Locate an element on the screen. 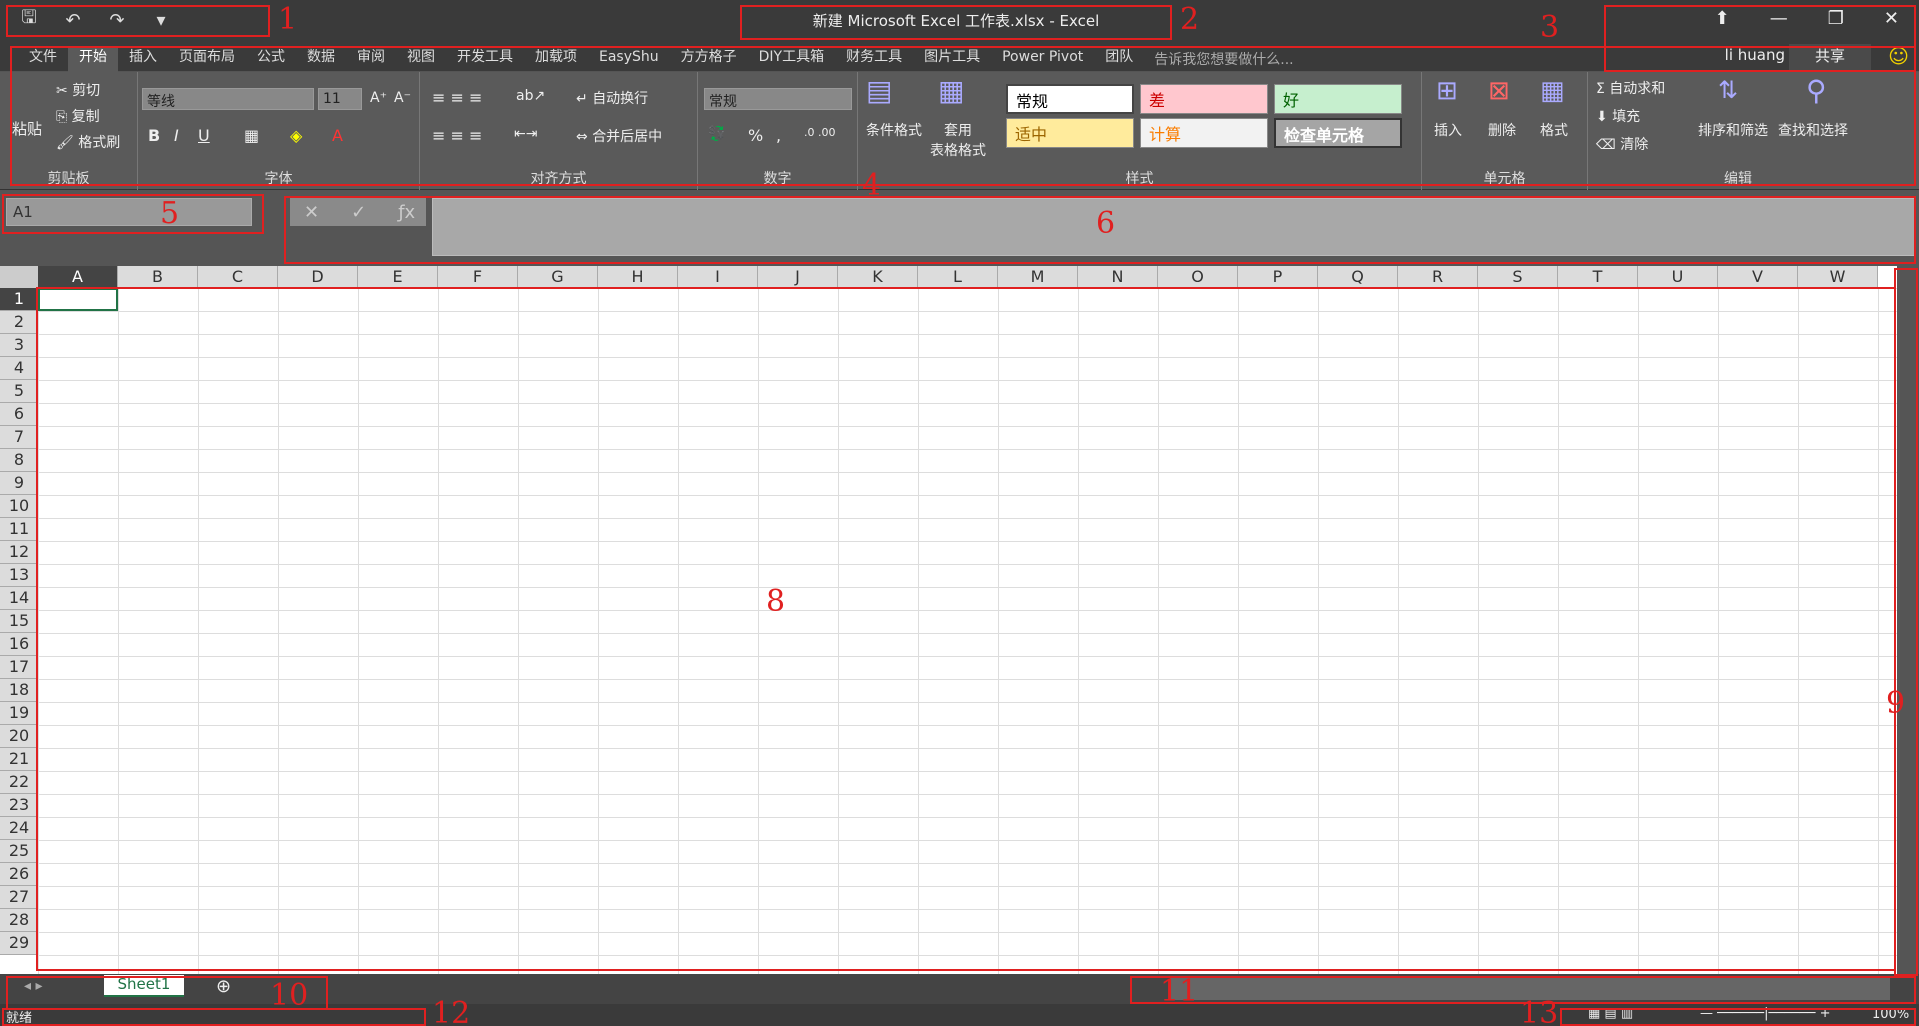 This screenshot has width=1919, height=1026. column-header: P is located at coordinates (1278, 277).